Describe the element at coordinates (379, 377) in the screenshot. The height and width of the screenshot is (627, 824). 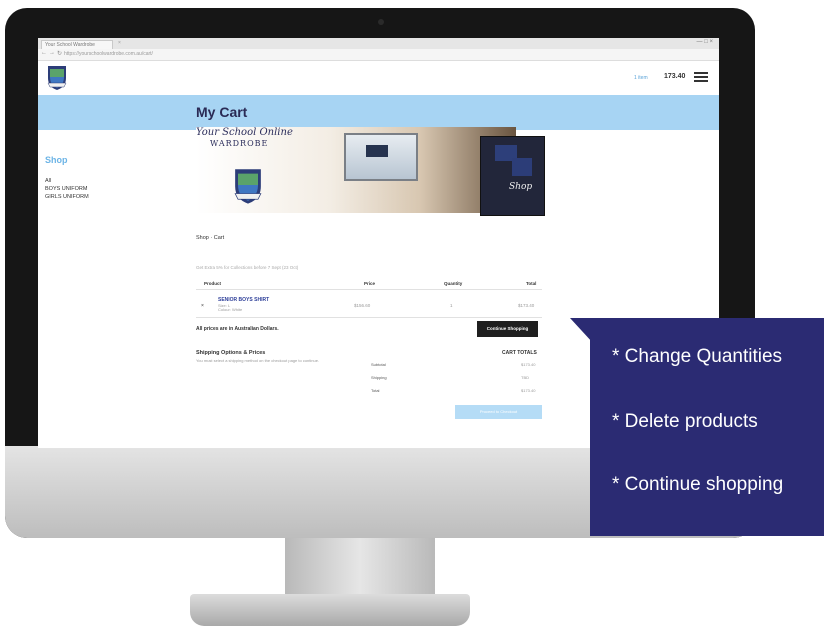
I see `shipping-label: Shipping` at that location.